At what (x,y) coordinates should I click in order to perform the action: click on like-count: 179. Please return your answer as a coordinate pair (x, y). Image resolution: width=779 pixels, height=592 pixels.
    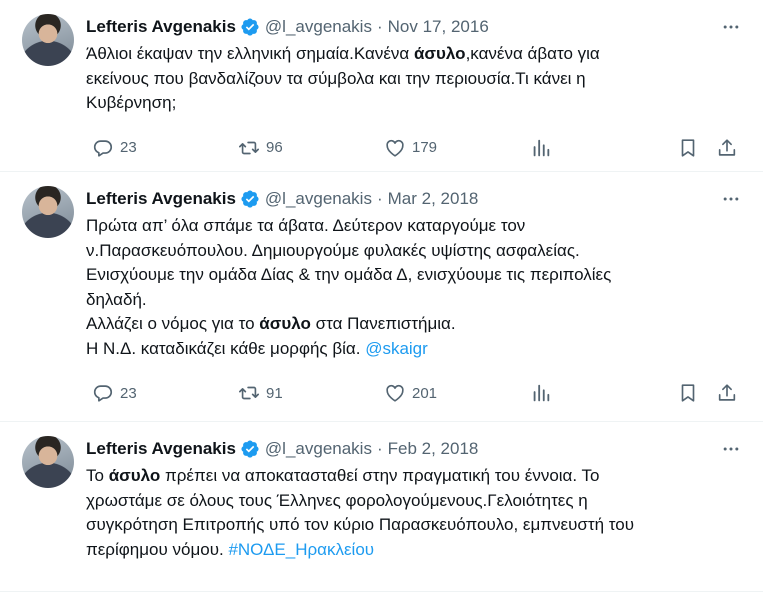
    Looking at the image, I should click on (425, 147).